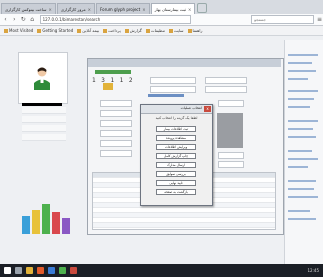 The width and height of the screenshot is (323, 277). I want to click on bookmark-item: راهنما, so click(195, 30).